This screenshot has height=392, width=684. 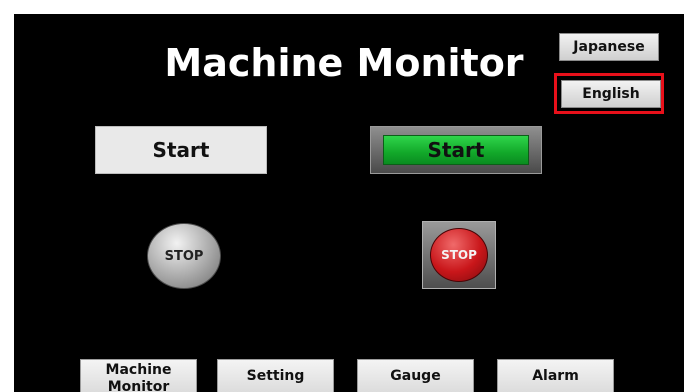 I want to click on start-lamp-button: Start, so click(x=456, y=150).